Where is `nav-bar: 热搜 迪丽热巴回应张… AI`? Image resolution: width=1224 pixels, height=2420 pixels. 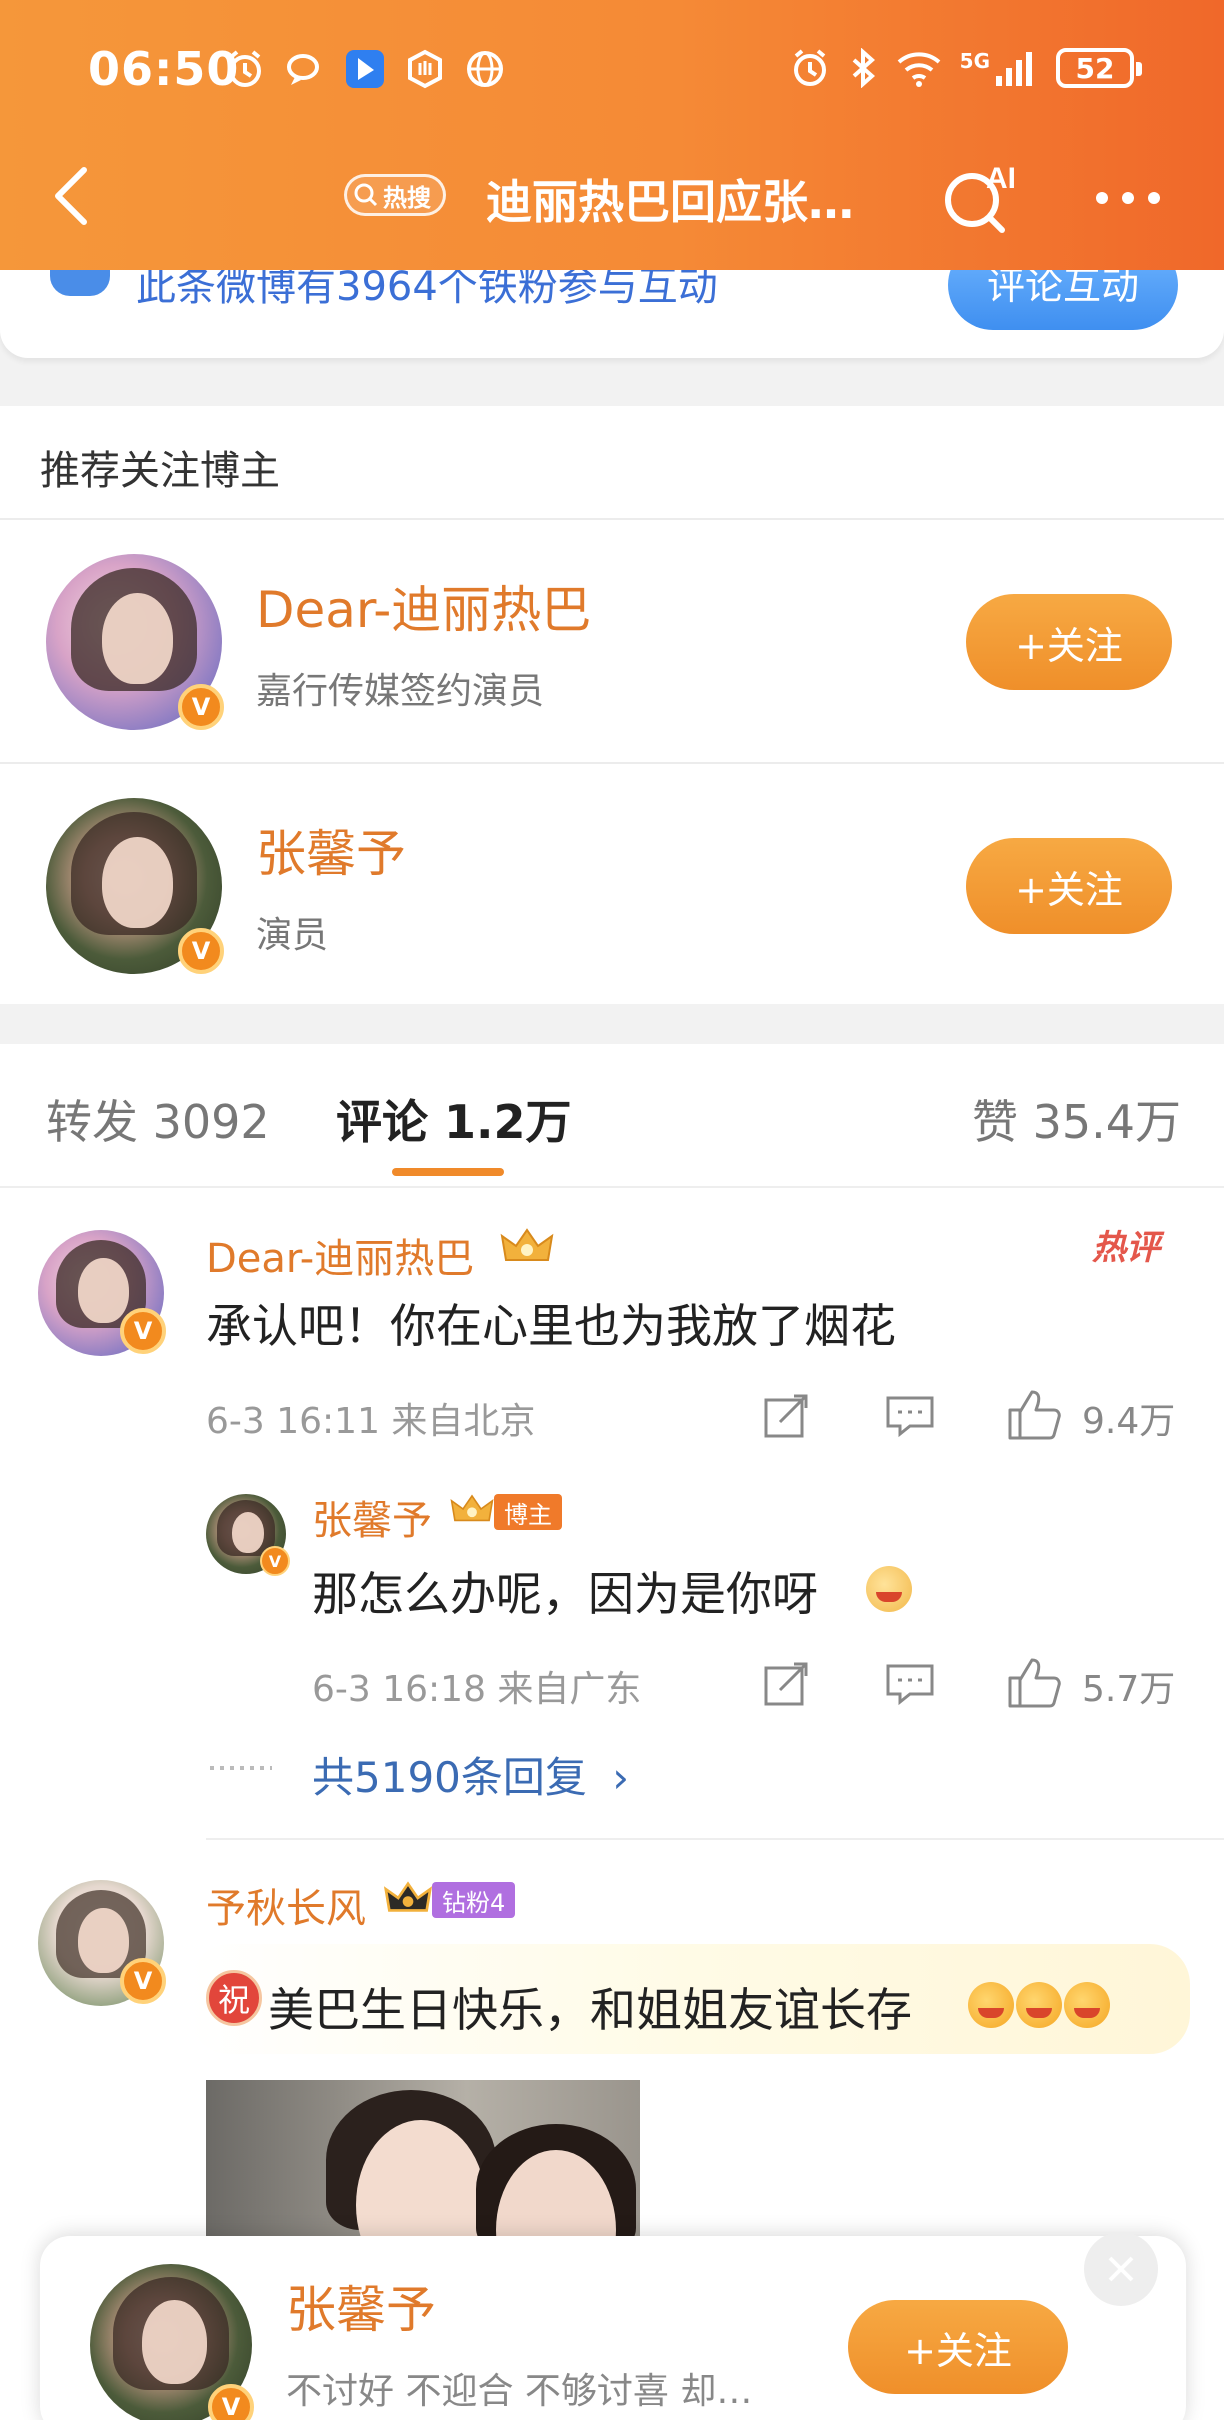 nav-bar: 热搜 迪丽热巴回应张… AI is located at coordinates (612, 195).